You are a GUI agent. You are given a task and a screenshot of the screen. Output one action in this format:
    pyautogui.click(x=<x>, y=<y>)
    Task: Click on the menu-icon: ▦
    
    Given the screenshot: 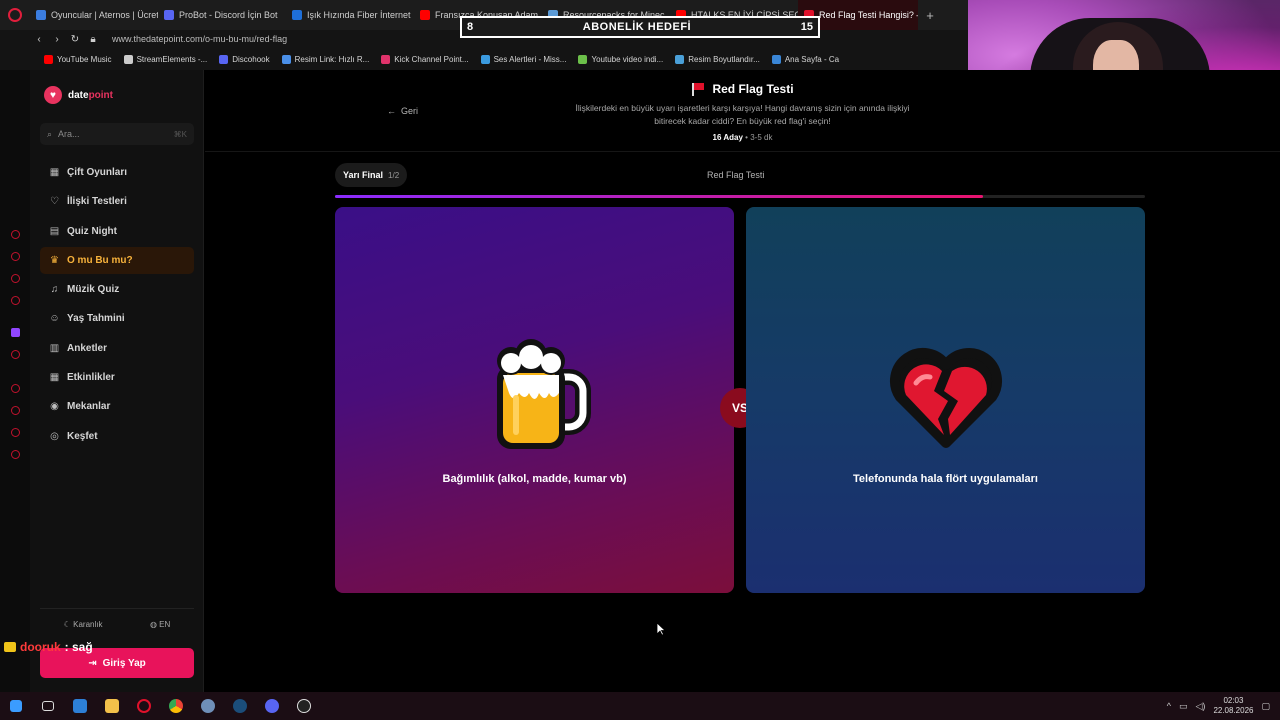 What is the action you would take?
    pyautogui.click(x=54, y=378)
    